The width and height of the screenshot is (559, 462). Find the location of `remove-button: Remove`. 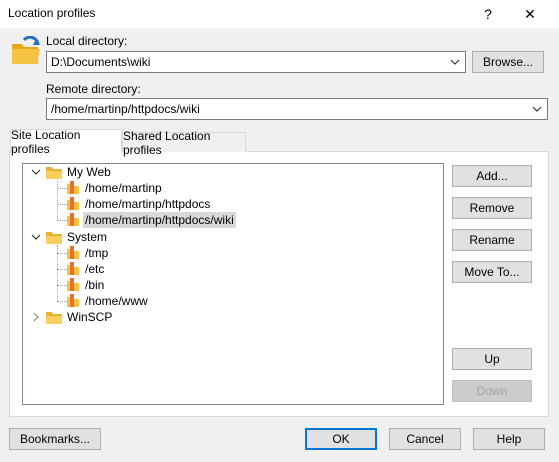

remove-button: Remove is located at coordinates (492, 208).